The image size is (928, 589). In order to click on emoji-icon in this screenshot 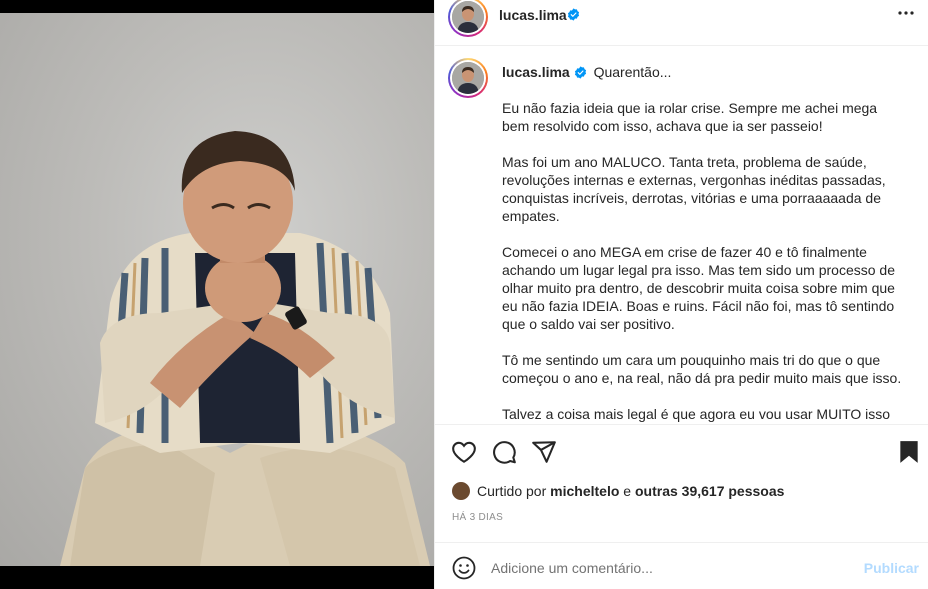, I will do `click(464, 568)`.